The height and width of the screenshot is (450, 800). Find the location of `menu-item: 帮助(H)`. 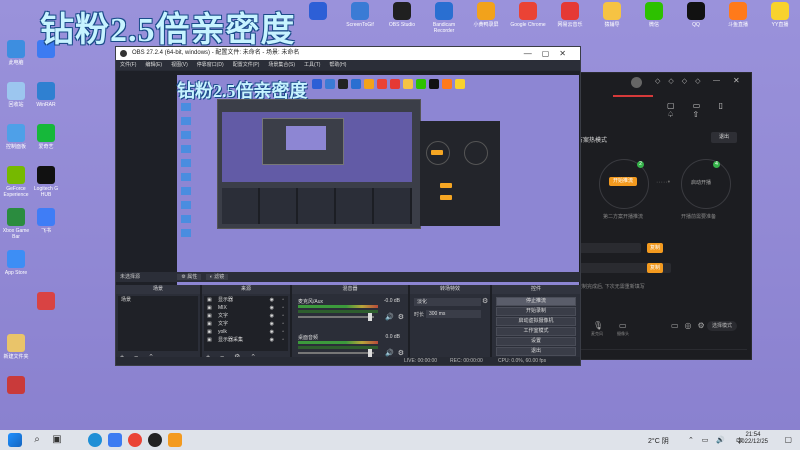

menu-item: 帮助(H) is located at coordinates (337, 65).